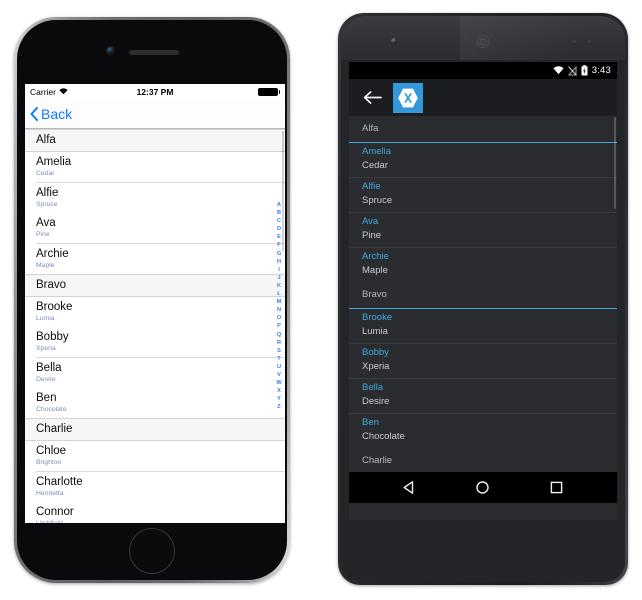 The width and height of the screenshot is (642, 600). What do you see at coordinates (483, 70) in the screenshot?
I see `android-status-bar: 3:43` at bounding box center [483, 70].